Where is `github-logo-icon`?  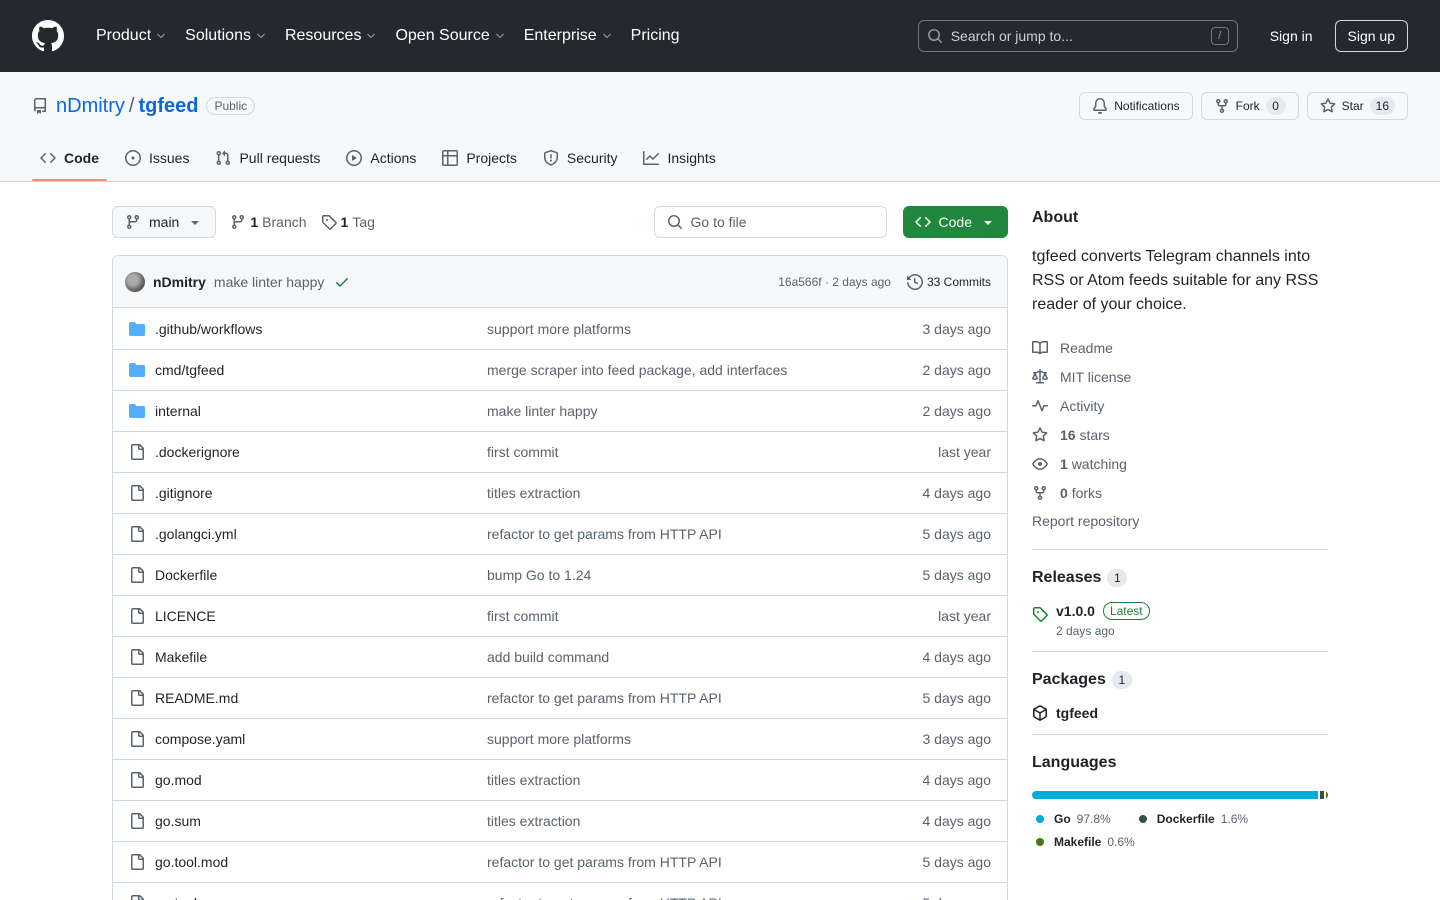
github-logo-icon is located at coordinates (48, 36).